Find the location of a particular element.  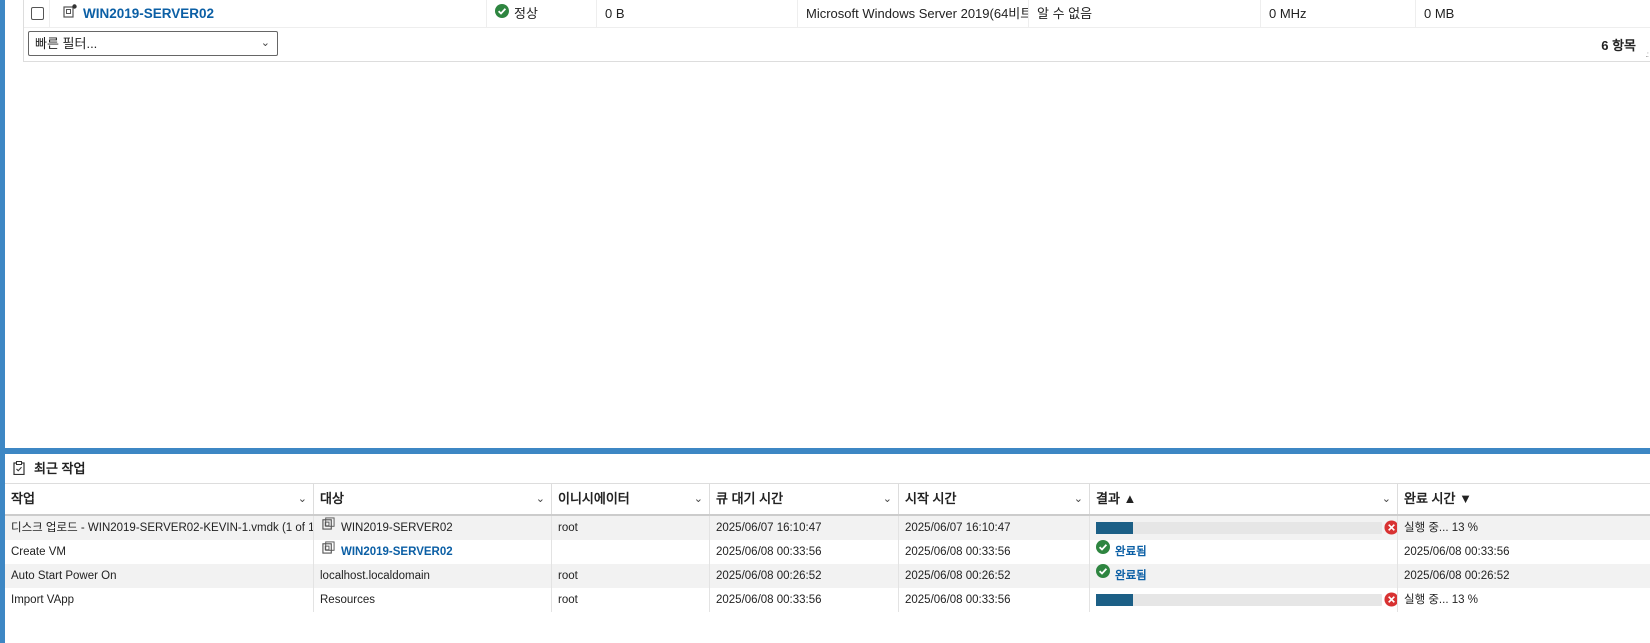

column-label: 큐 대기 시간 is located at coordinates (750, 498).